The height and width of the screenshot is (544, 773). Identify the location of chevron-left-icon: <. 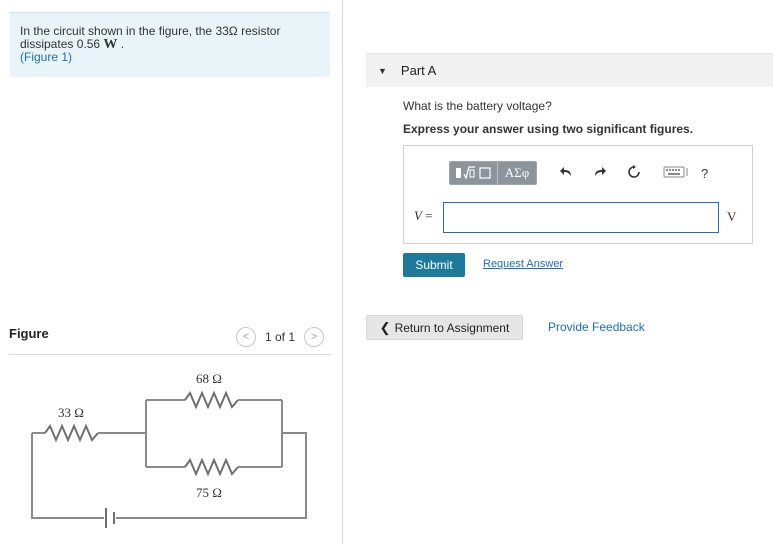
(246, 337).